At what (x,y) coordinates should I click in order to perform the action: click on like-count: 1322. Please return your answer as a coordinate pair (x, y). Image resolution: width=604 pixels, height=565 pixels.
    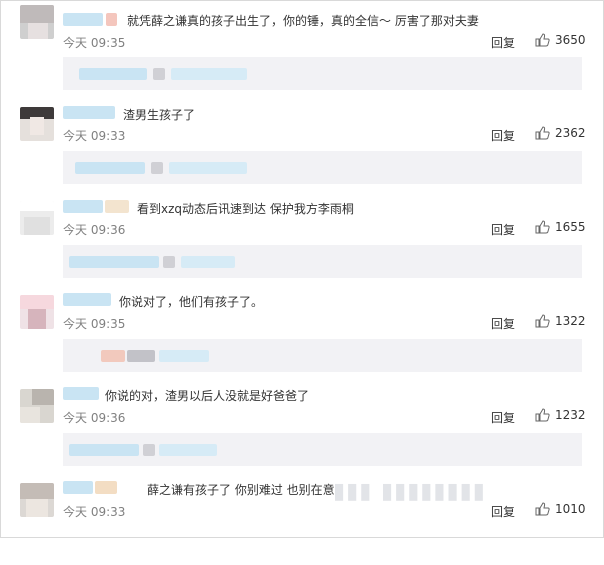
    Looking at the image, I should click on (570, 321).